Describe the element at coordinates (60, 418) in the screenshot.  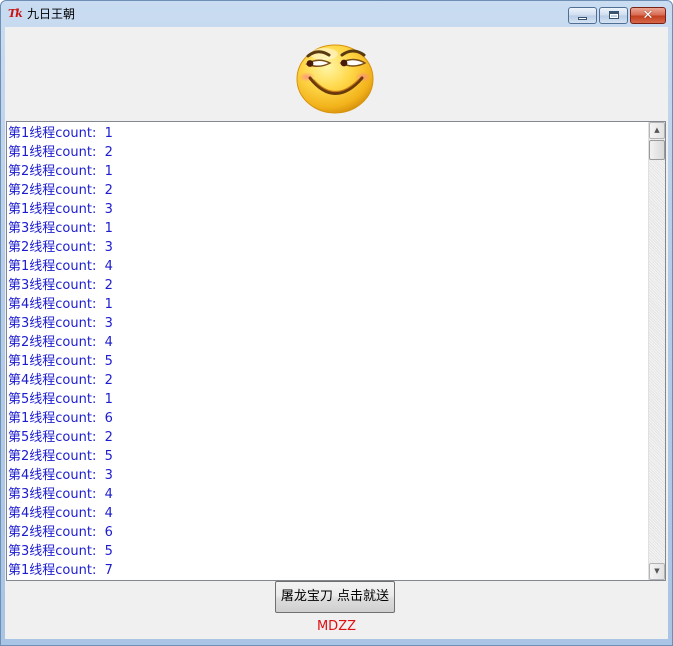
I see `log-line: 第1线程count: 6` at that location.